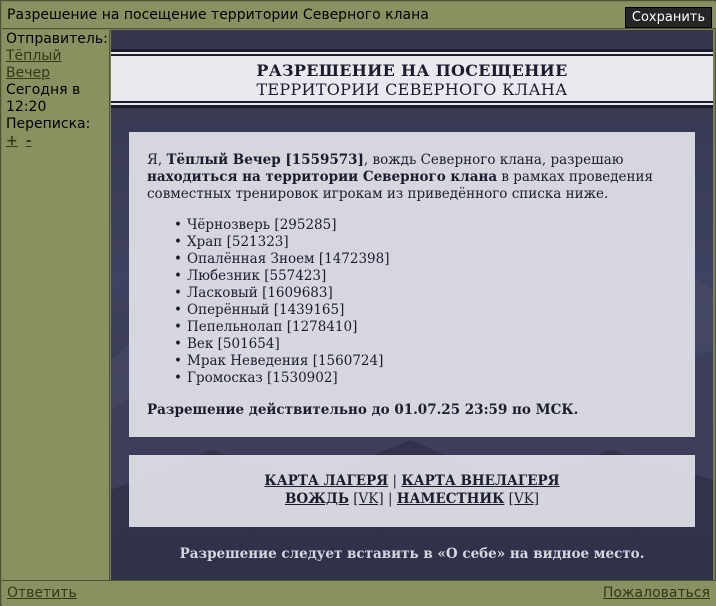 The width and height of the screenshot is (716, 606). What do you see at coordinates (412, 89) in the screenshot?
I see `header-title-line2: ТЕРРИТОРИИ СЕВЕРНОГО КЛАНА` at bounding box center [412, 89].